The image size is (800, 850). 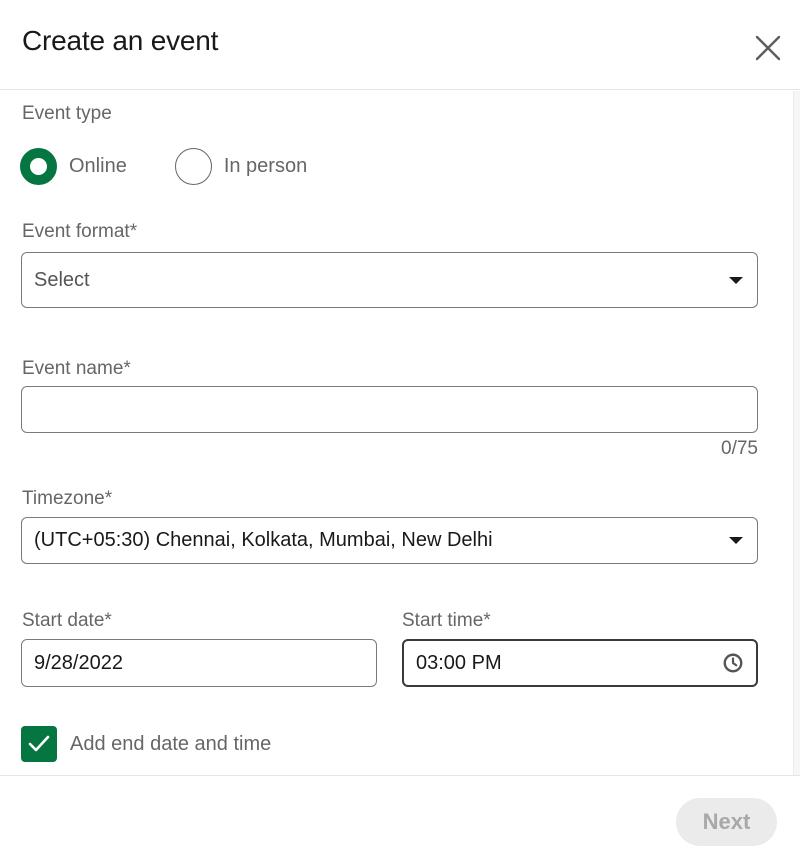 What do you see at coordinates (580, 663) in the screenshot?
I see `start-time-input: 03:00 PM` at bounding box center [580, 663].